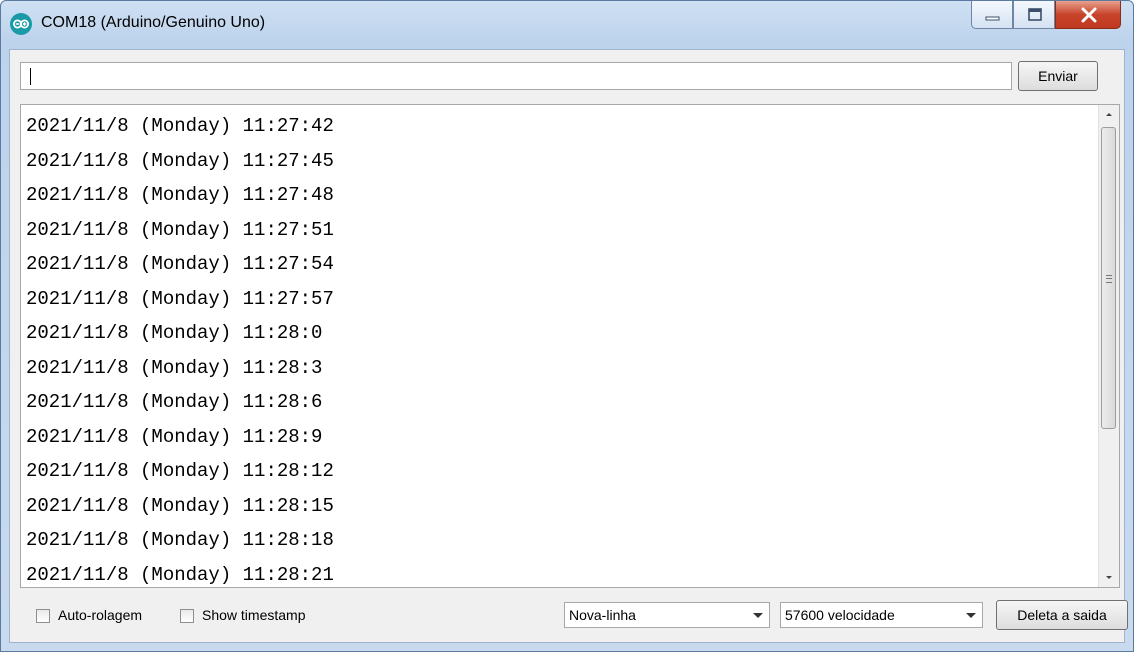 Image resolution: width=1134 pixels, height=652 pixels. I want to click on timestamp-label: Show timestamp, so click(254, 615).